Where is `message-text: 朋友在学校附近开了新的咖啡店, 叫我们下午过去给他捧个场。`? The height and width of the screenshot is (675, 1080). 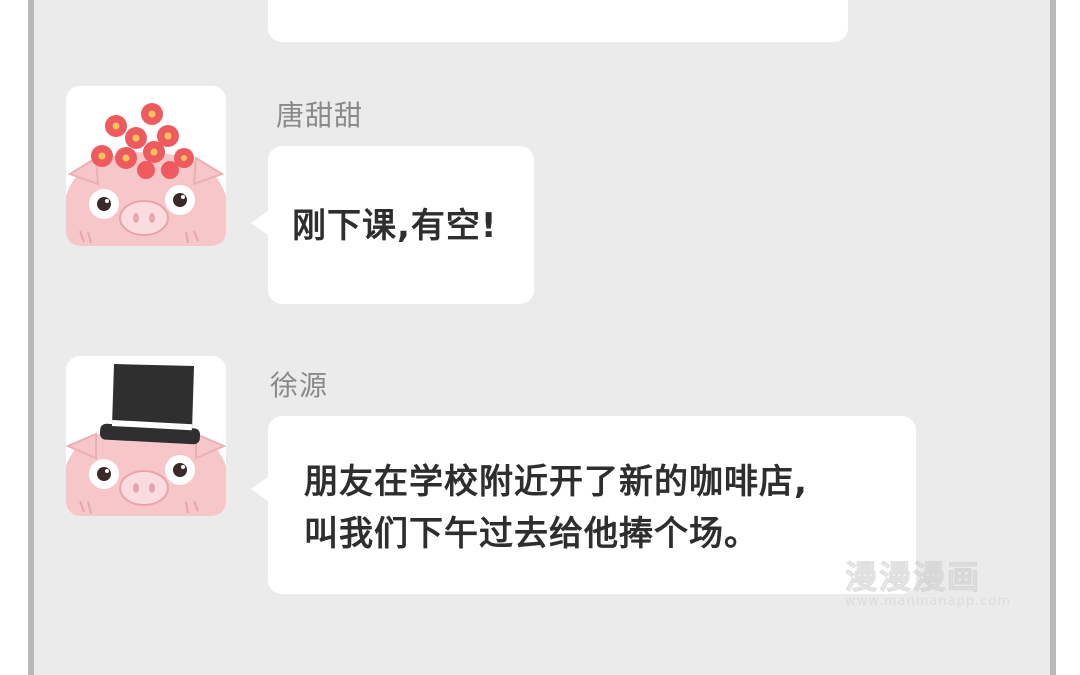
message-text: 朋友在学校附近开了新的咖啡店, 叫我们下午过去给他捧个场。 is located at coordinates (556, 508).